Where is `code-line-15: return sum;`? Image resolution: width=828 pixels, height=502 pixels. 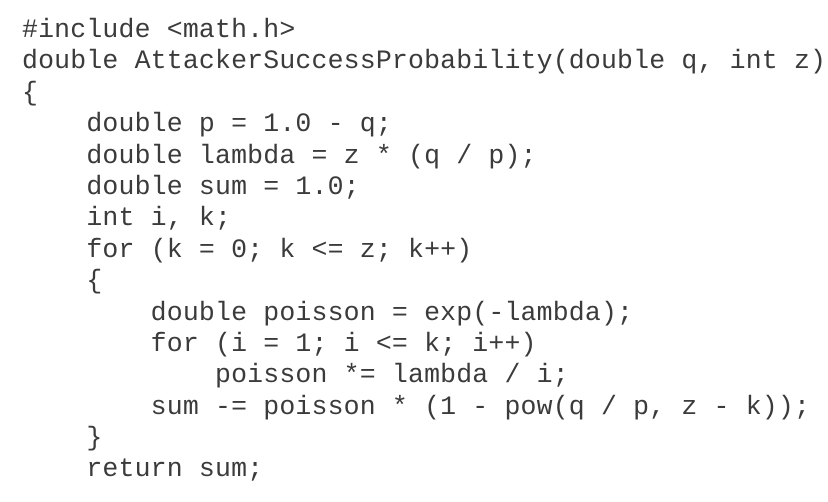
code-line-15: return sum; is located at coordinates (143, 469).